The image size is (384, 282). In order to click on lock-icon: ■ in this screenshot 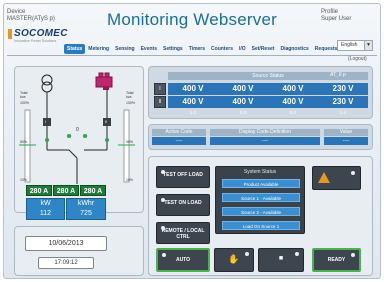, I will do `click(281, 258)`.